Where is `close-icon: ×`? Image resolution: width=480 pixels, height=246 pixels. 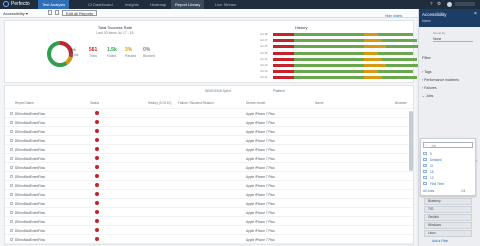
close-icon: × is located at coordinates (475, 14).